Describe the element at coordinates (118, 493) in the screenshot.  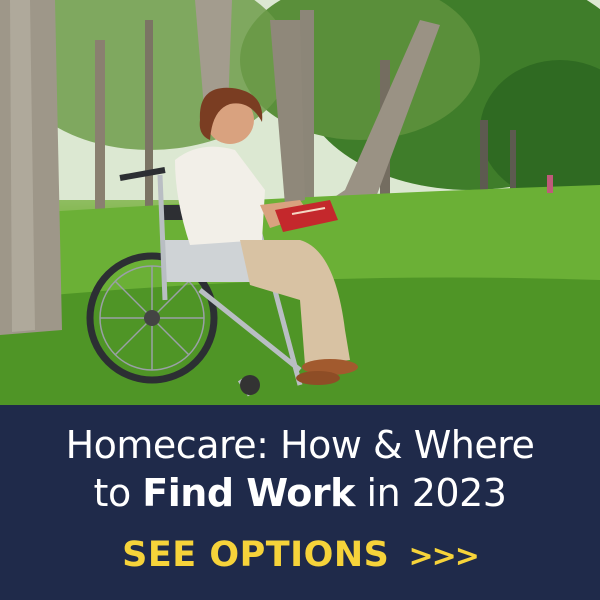
I see `headline-prefix: to` at that location.